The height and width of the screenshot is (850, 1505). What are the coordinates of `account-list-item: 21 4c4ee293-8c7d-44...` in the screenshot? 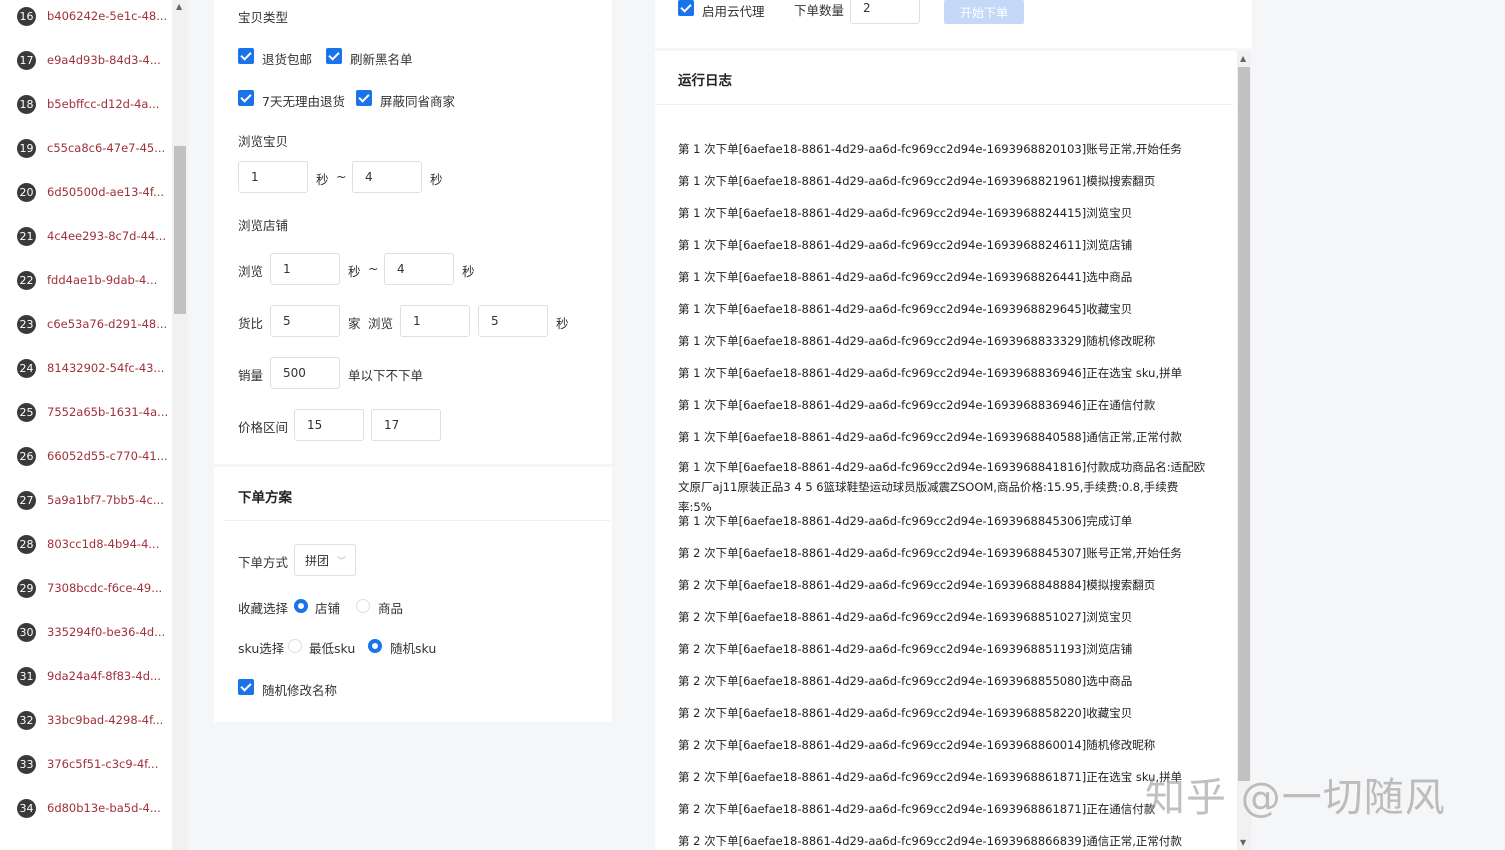 It's located at (91, 236).